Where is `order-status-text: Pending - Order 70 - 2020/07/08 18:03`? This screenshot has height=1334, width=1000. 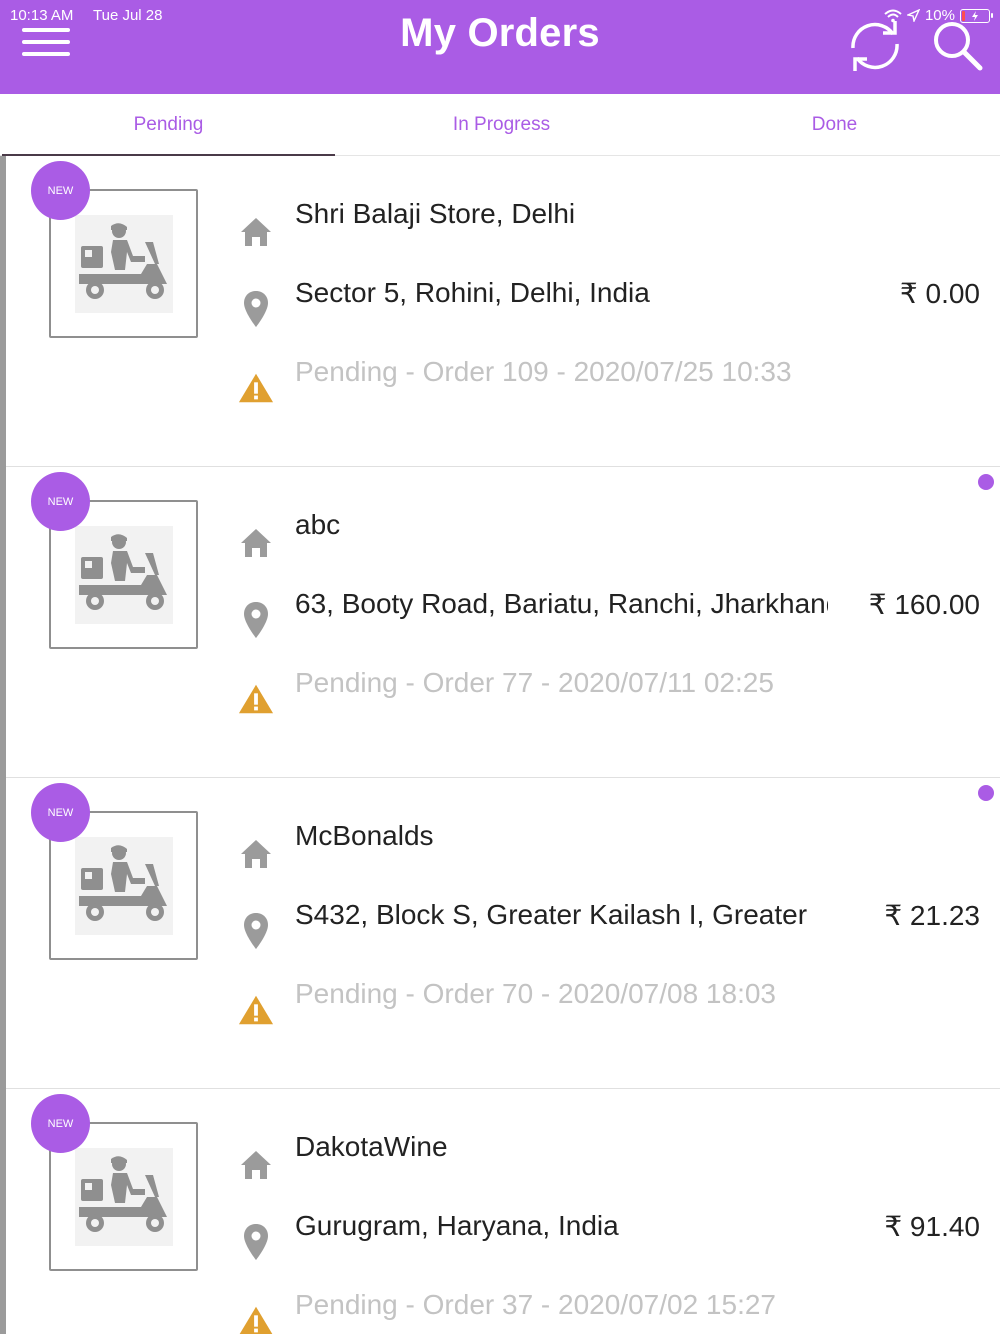
order-status-text: Pending - Order 70 - 2020/07/08 18:03 is located at coordinates (536, 993).